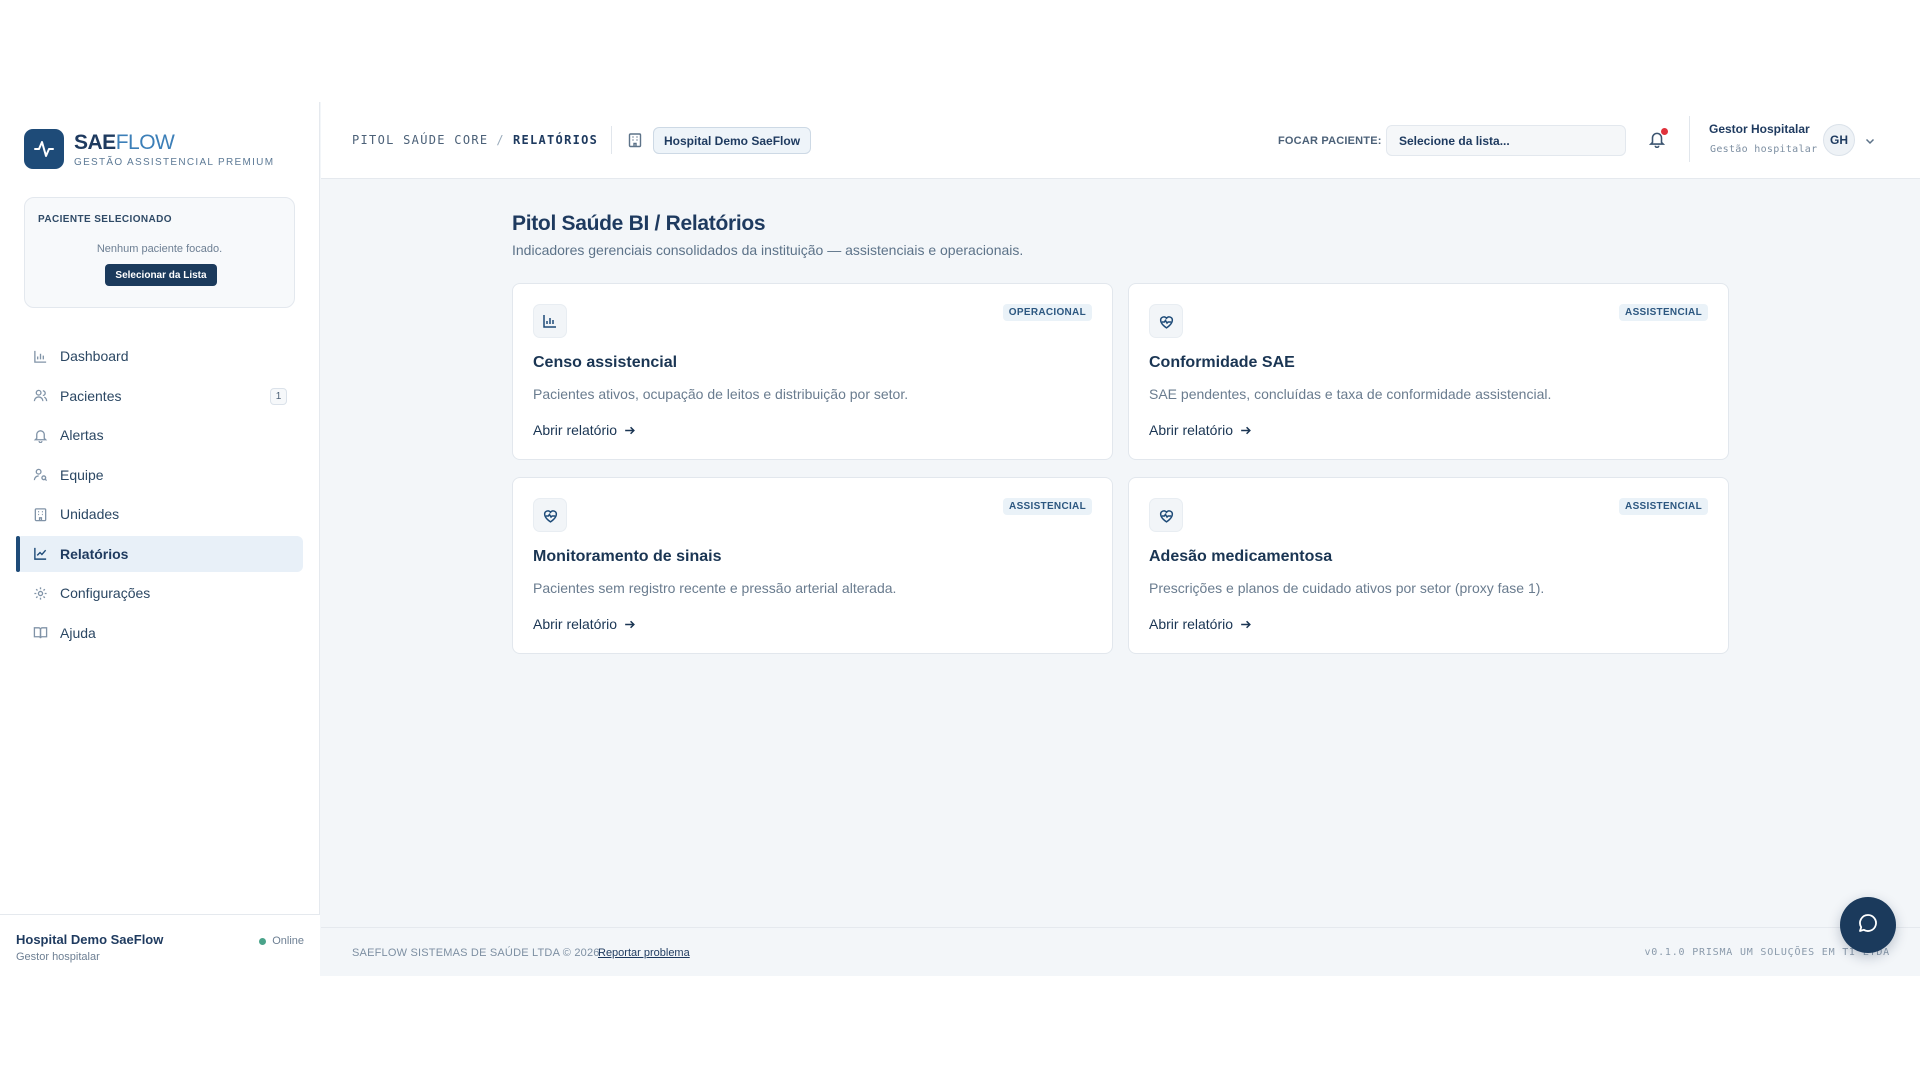 This screenshot has height=1080, width=1920. Describe the element at coordinates (627, 556) in the screenshot. I see `card-title: Monitoramento de sinais` at that location.